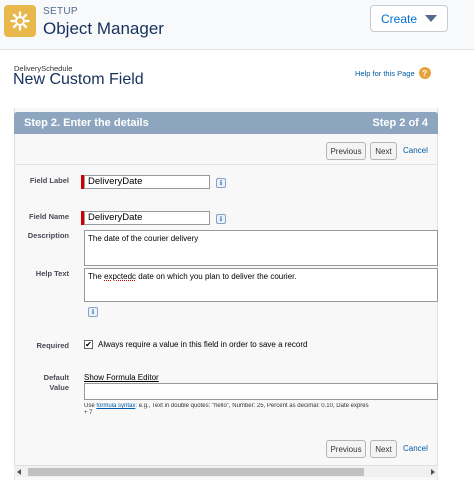 The width and height of the screenshot is (474, 497). Describe the element at coordinates (147, 182) in the screenshot. I see `field-label-input: DeliveryDate` at that location.